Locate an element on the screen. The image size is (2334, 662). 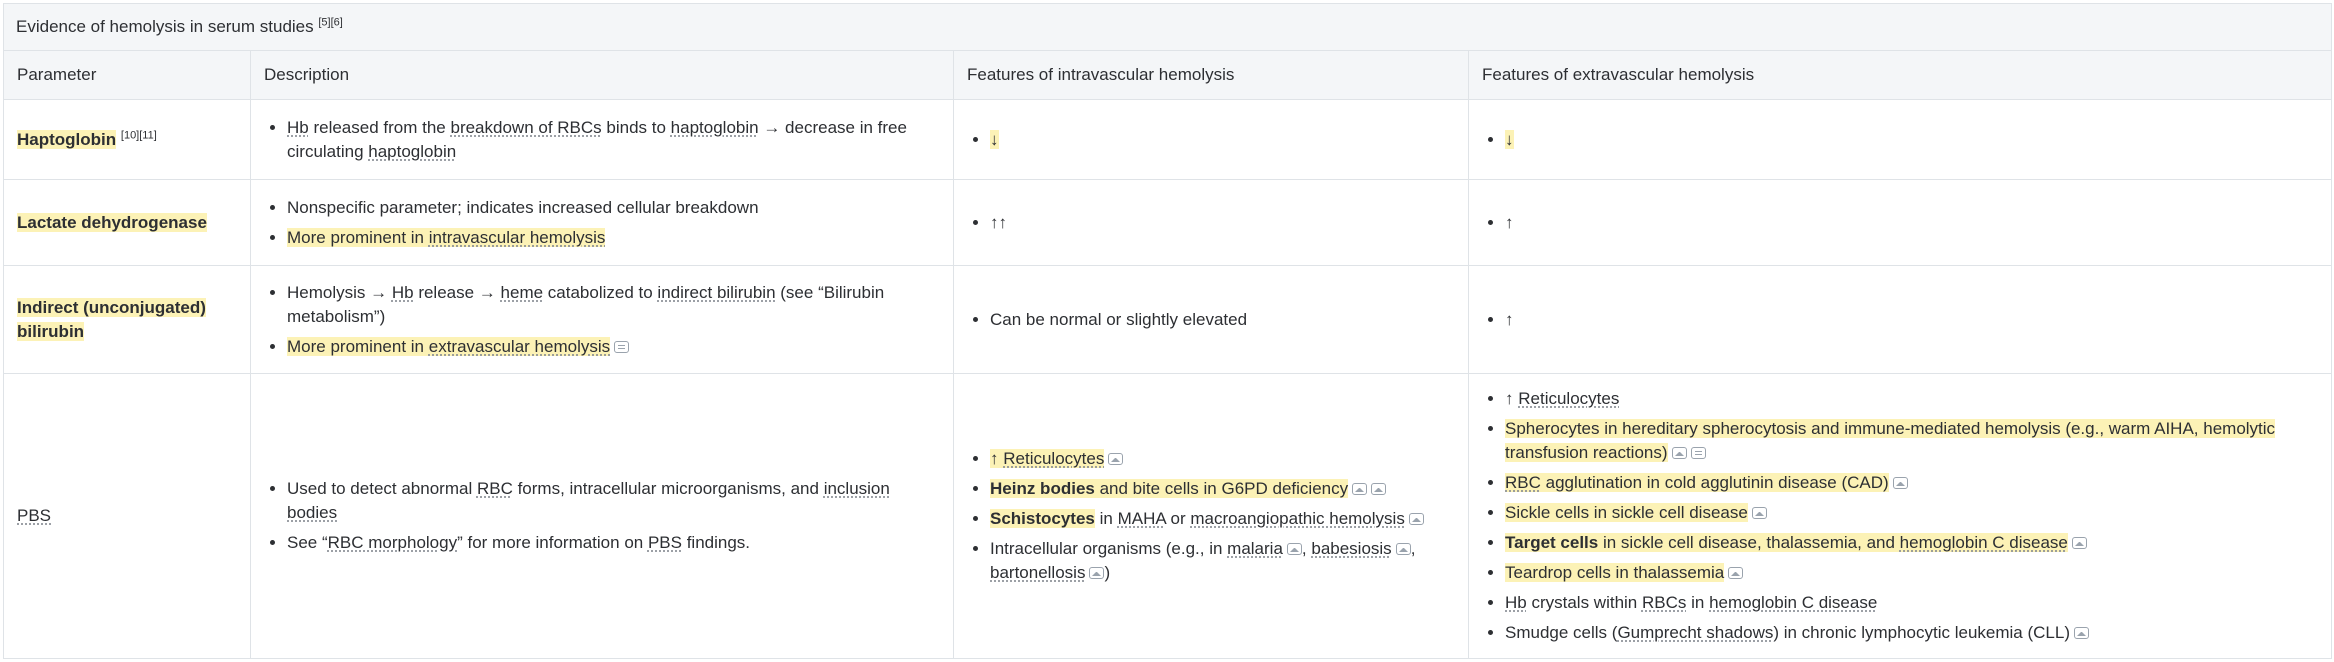
text: in is located at coordinates (1698, 602).